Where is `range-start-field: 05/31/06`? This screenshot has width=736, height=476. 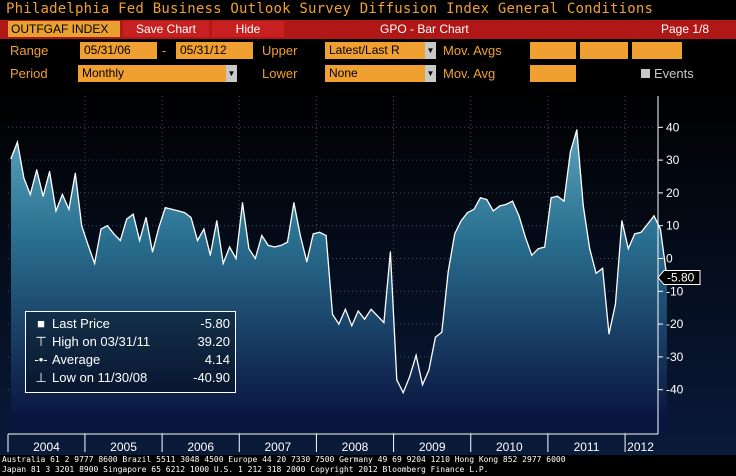 range-start-field: 05/31/06 is located at coordinates (118, 50).